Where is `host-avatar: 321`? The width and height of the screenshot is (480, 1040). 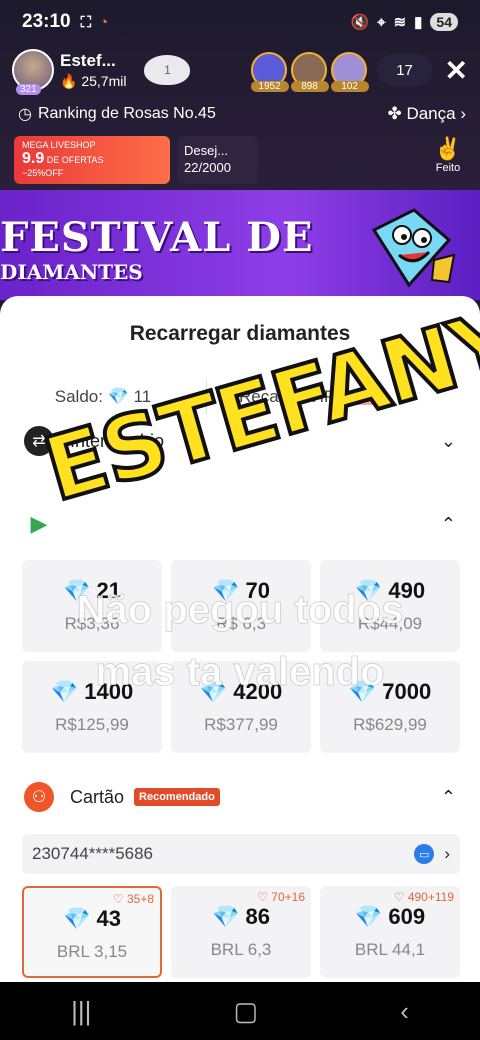
host-avatar: 321 is located at coordinates (33, 72).